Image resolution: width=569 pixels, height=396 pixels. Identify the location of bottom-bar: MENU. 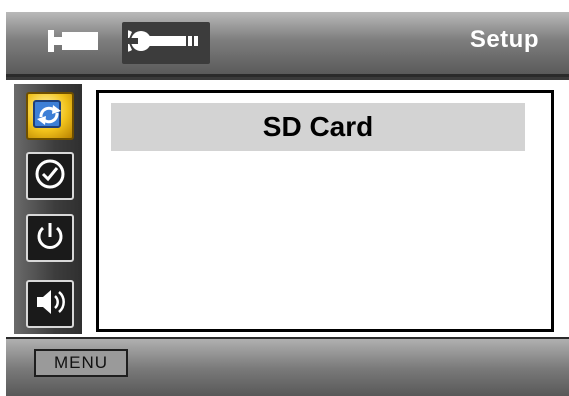
(287, 366).